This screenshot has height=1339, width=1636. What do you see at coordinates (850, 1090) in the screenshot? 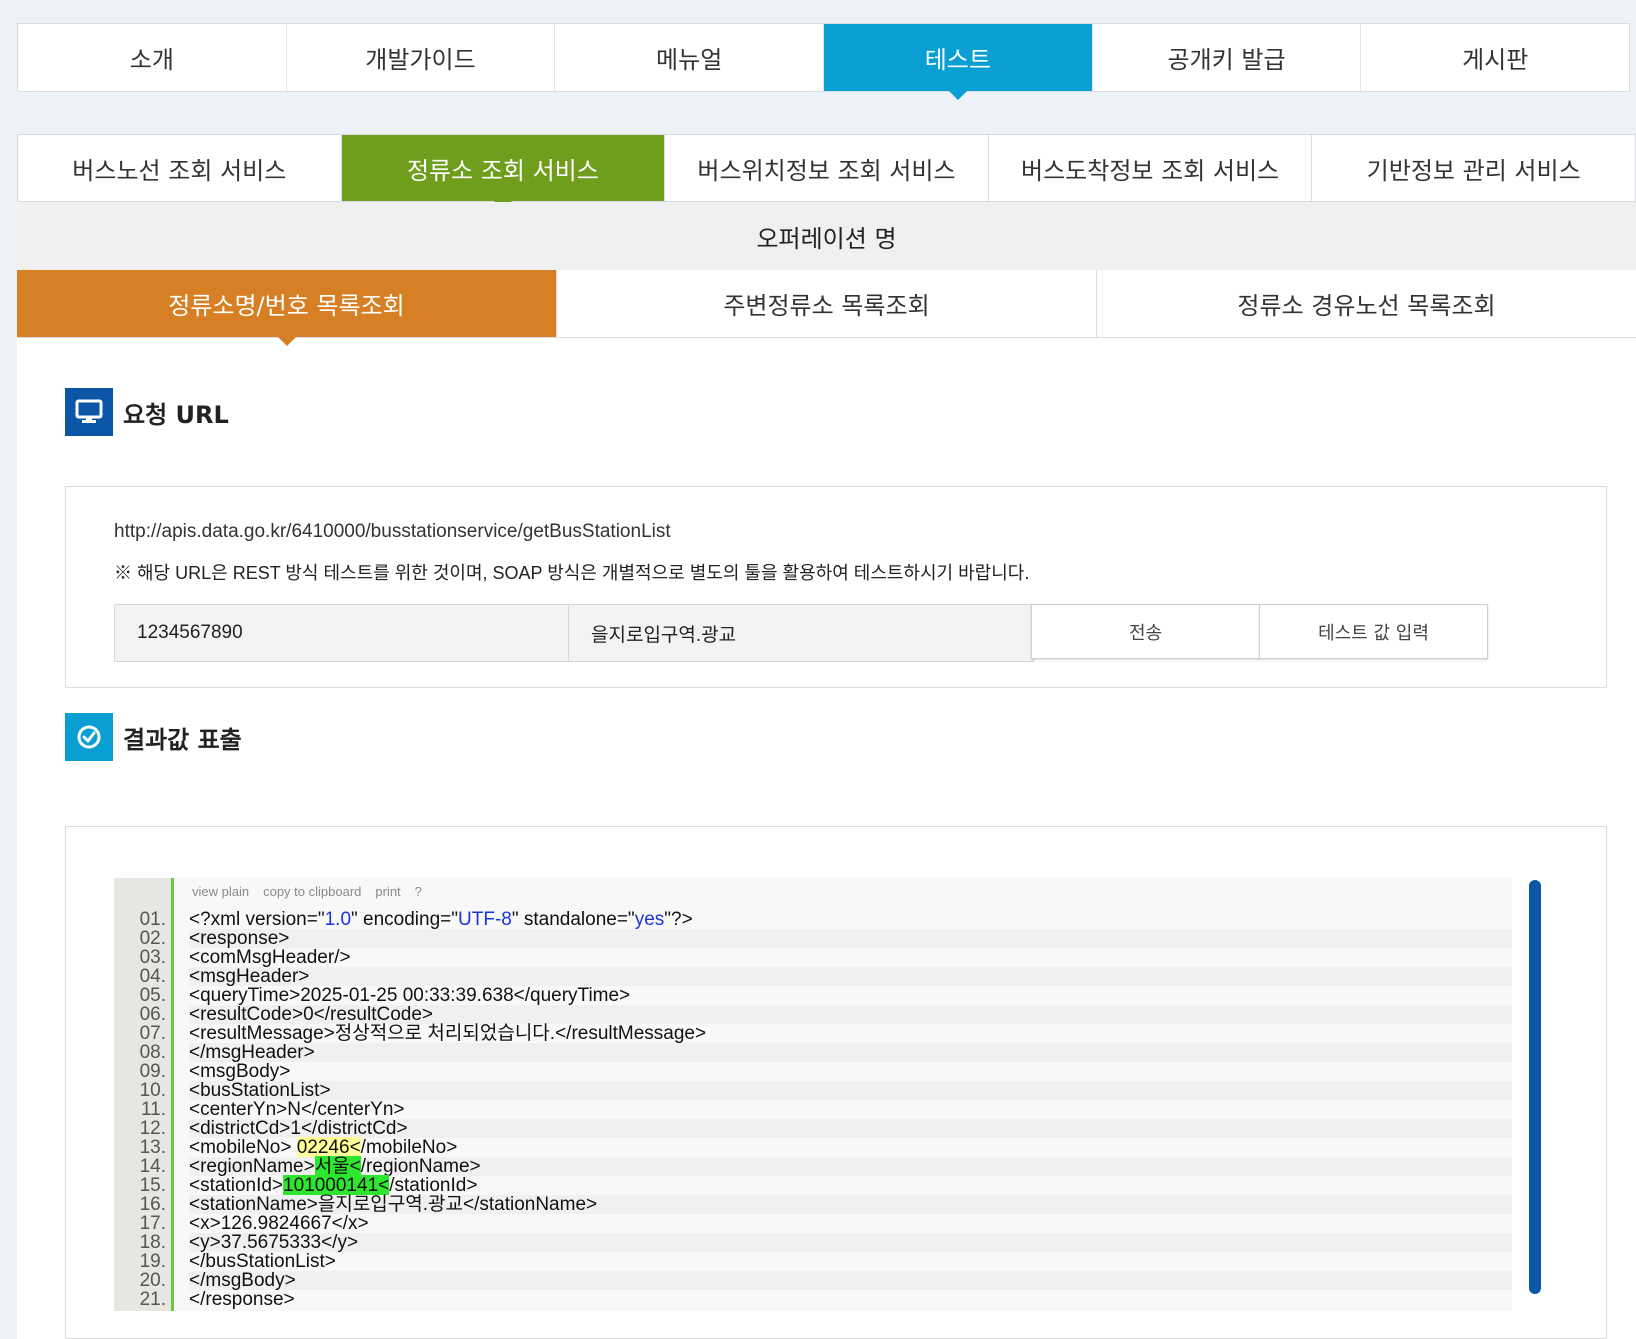
I see `code-text: <busStationList>` at bounding box center [850, 1090].